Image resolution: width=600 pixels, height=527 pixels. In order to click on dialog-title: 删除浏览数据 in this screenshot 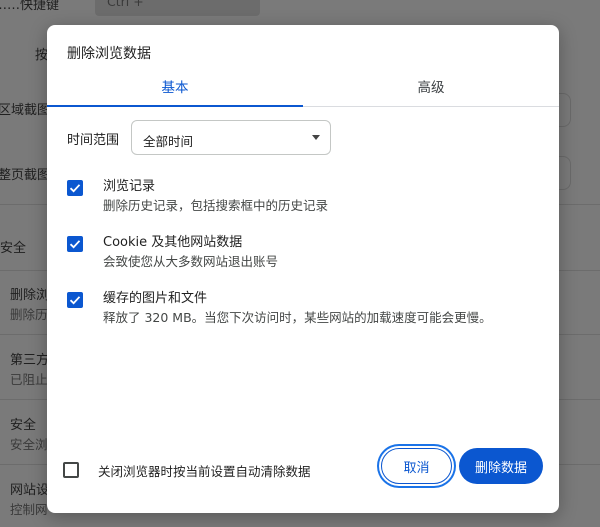, I will do `click(109, 54)`.